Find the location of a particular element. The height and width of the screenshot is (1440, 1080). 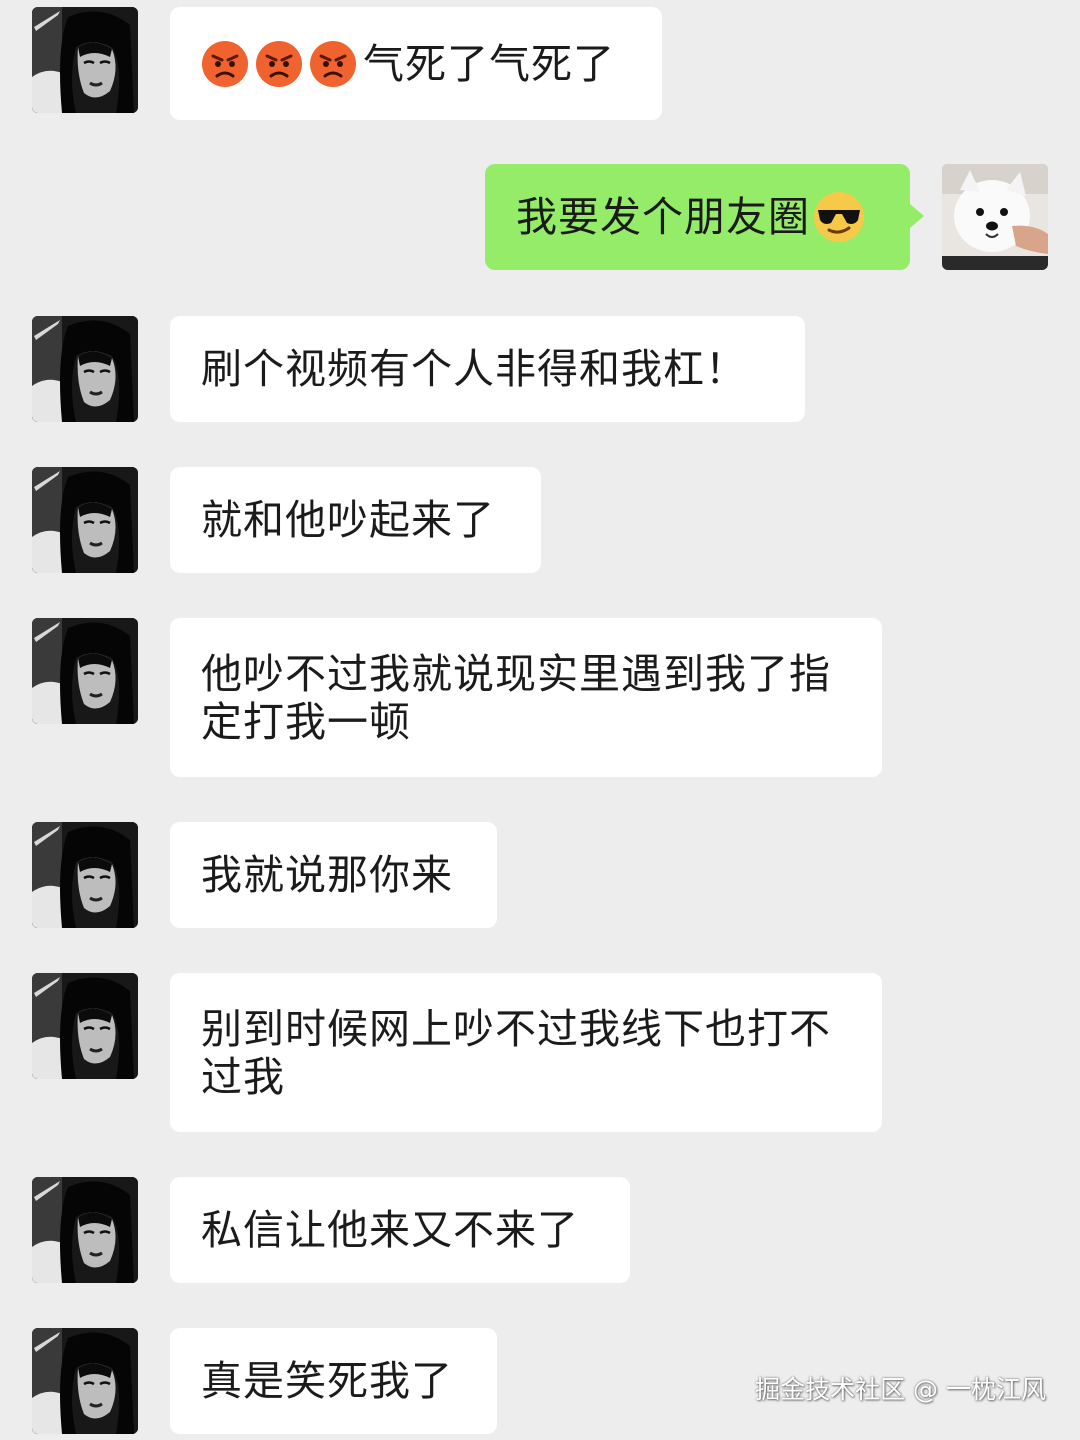

message-bubble: 私信让他来又不来了 is located at coordinates (400, 1230).